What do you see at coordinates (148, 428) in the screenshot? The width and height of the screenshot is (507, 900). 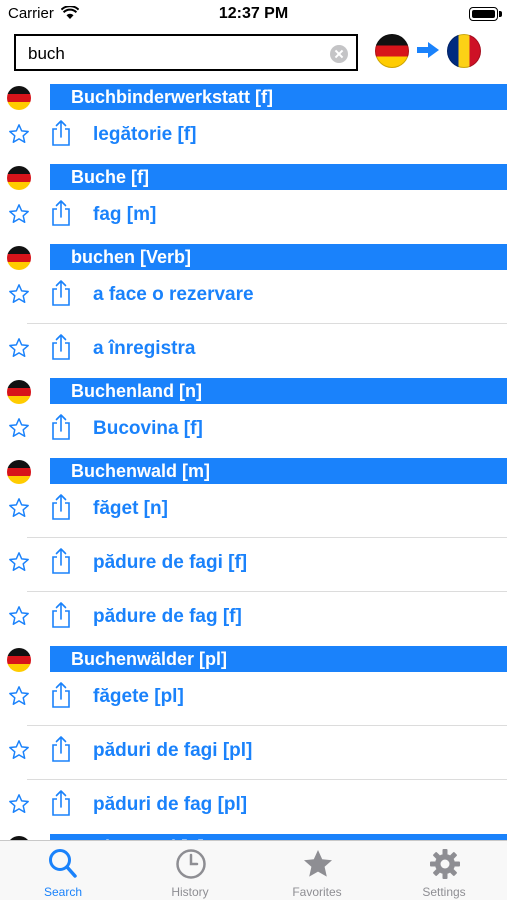 I see `translation-text: Bucovina [f]` at bounding box center [148, 428].